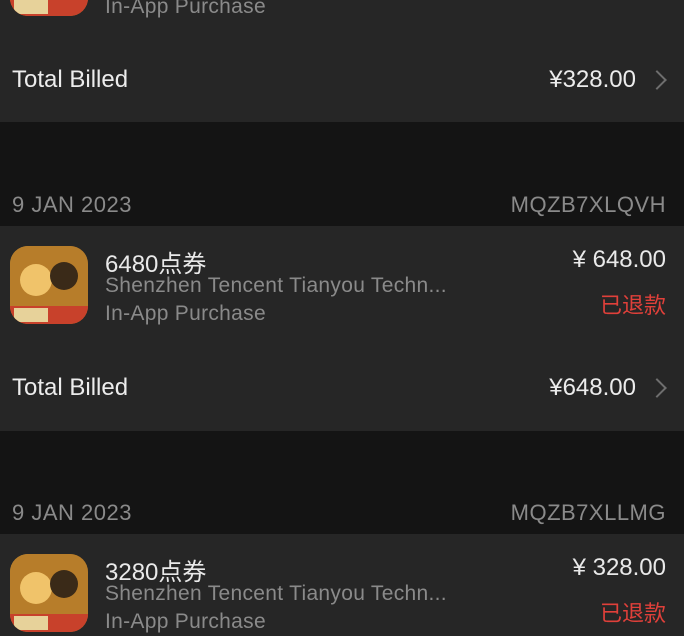 The height and width of the screenshot is (636, 684). I want to click on order-header: 9 JAN 2023 MQZB7XLLMG, so click(342, 512).